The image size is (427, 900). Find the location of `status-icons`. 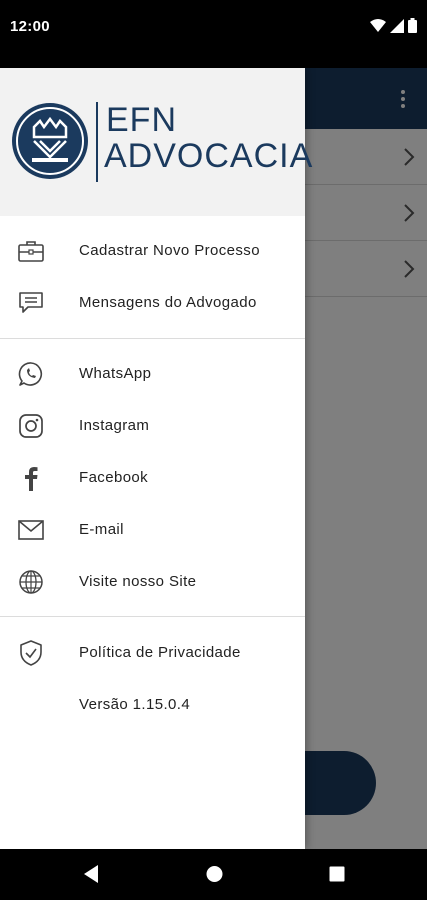

status-icons is located at coordinates (393, 25).